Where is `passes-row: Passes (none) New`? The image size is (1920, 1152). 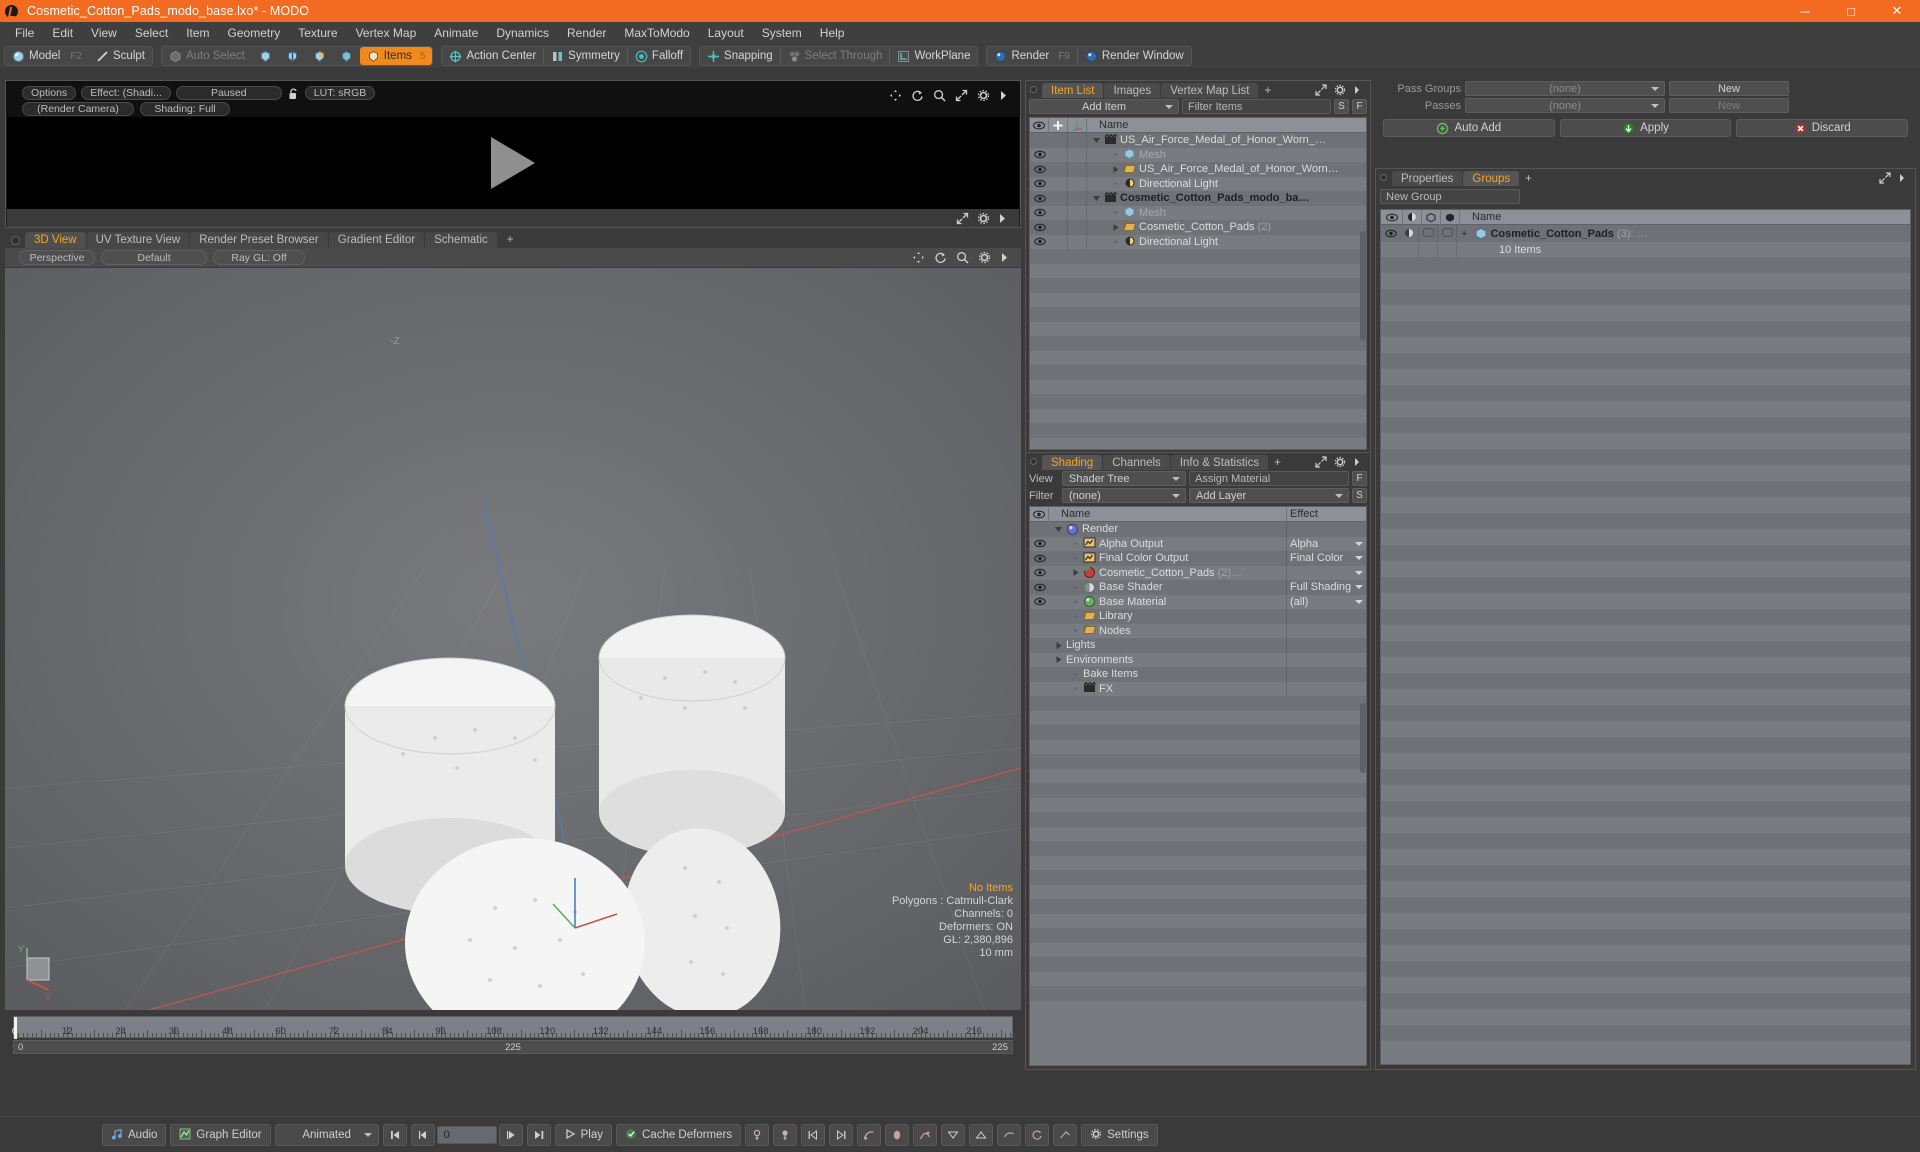 passes-row: Passes (none) New is located at coordinates (1645, 105).